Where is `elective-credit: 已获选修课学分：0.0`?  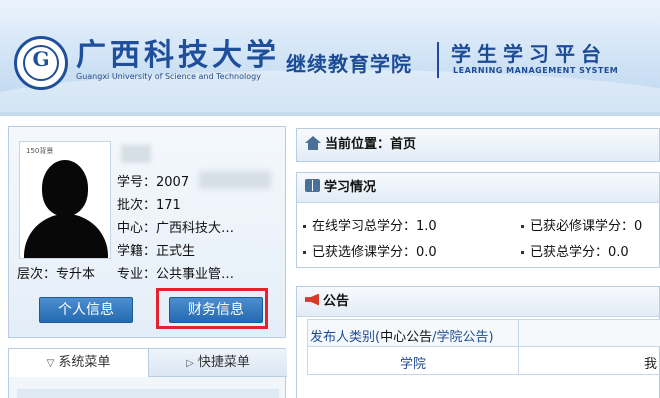 elective-credit: 已获选修课学分：0.0 is located at coordinates (370, 250).